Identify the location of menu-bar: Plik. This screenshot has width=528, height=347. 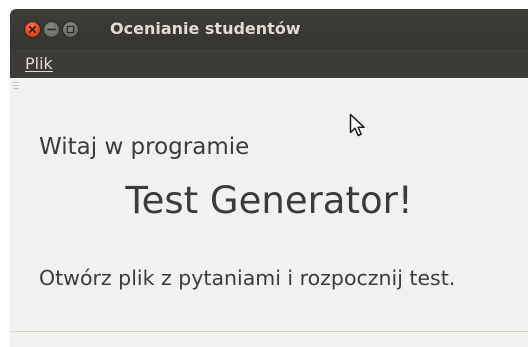
(269, 63).